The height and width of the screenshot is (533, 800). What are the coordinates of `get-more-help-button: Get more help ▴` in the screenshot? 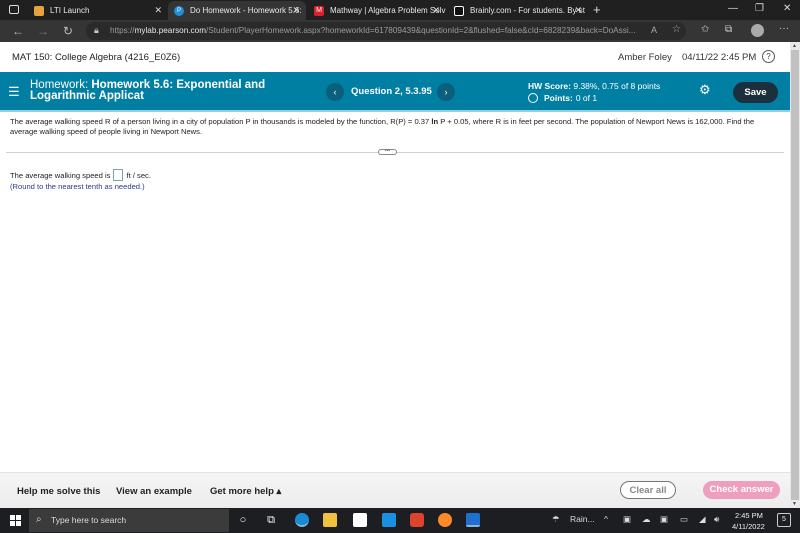 It's located at (245, 491).